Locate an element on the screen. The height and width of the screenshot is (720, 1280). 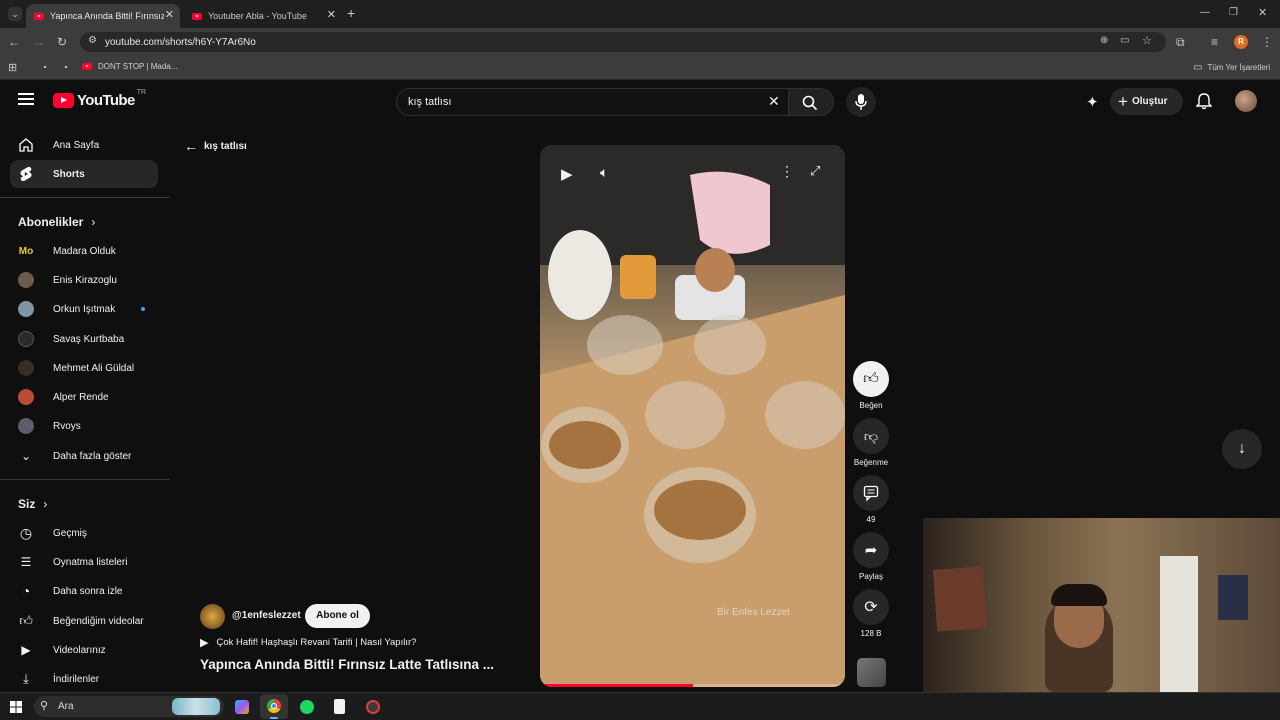
apps-grid-icon: ⊞ is located at coordinates (12, 68).